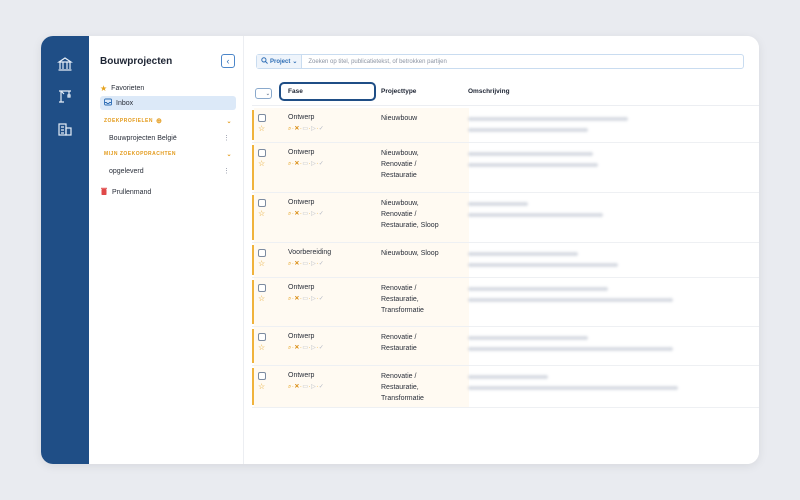 The image size is (800, 500). I want to click on crane-icon, so click(65, 96).